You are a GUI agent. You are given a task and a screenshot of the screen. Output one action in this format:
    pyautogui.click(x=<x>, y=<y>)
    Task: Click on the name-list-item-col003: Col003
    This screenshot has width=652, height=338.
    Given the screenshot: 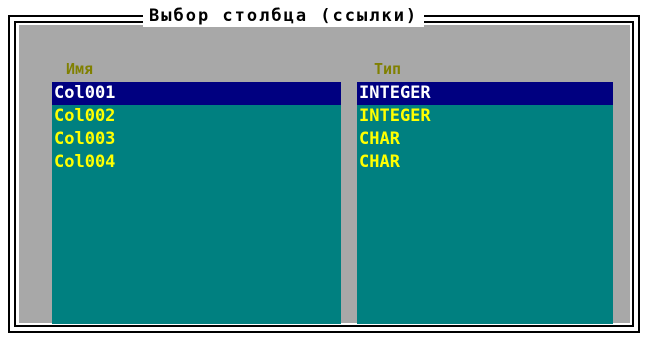 What is the action you would take?
    pyautogui.click(x=196, y=139)
    